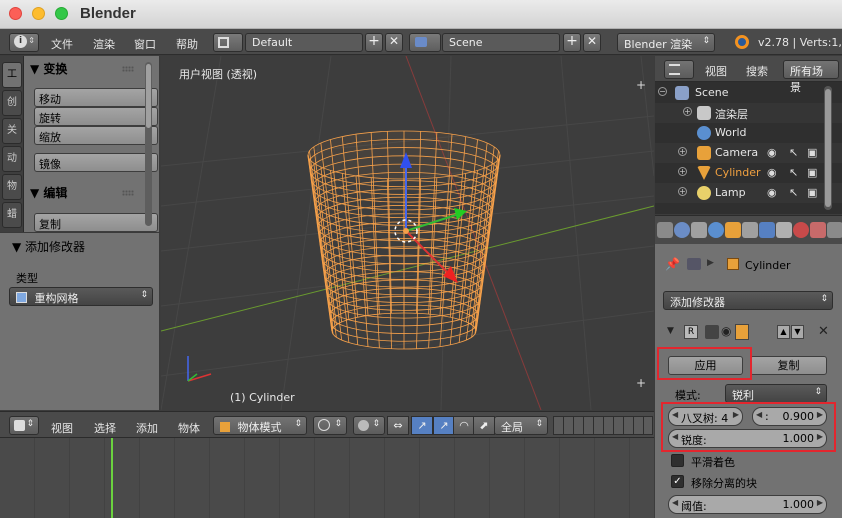 The width and height of the screenshot is (842, 518). What do you see at coordinates (62, 44) in the screenshot?
I see `menu-file: 文件` at bounding box center [62, 44].